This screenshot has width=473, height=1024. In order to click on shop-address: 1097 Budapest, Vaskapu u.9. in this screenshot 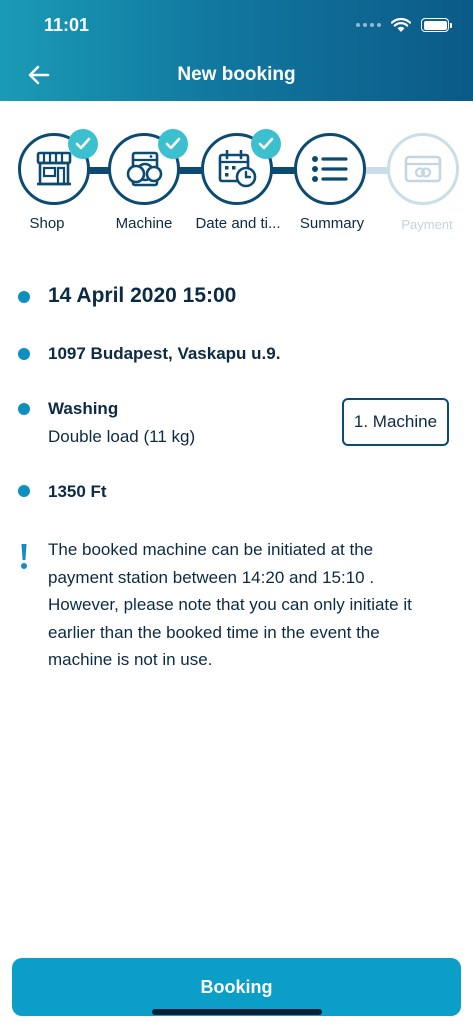, I will do `click(164, 353)`.